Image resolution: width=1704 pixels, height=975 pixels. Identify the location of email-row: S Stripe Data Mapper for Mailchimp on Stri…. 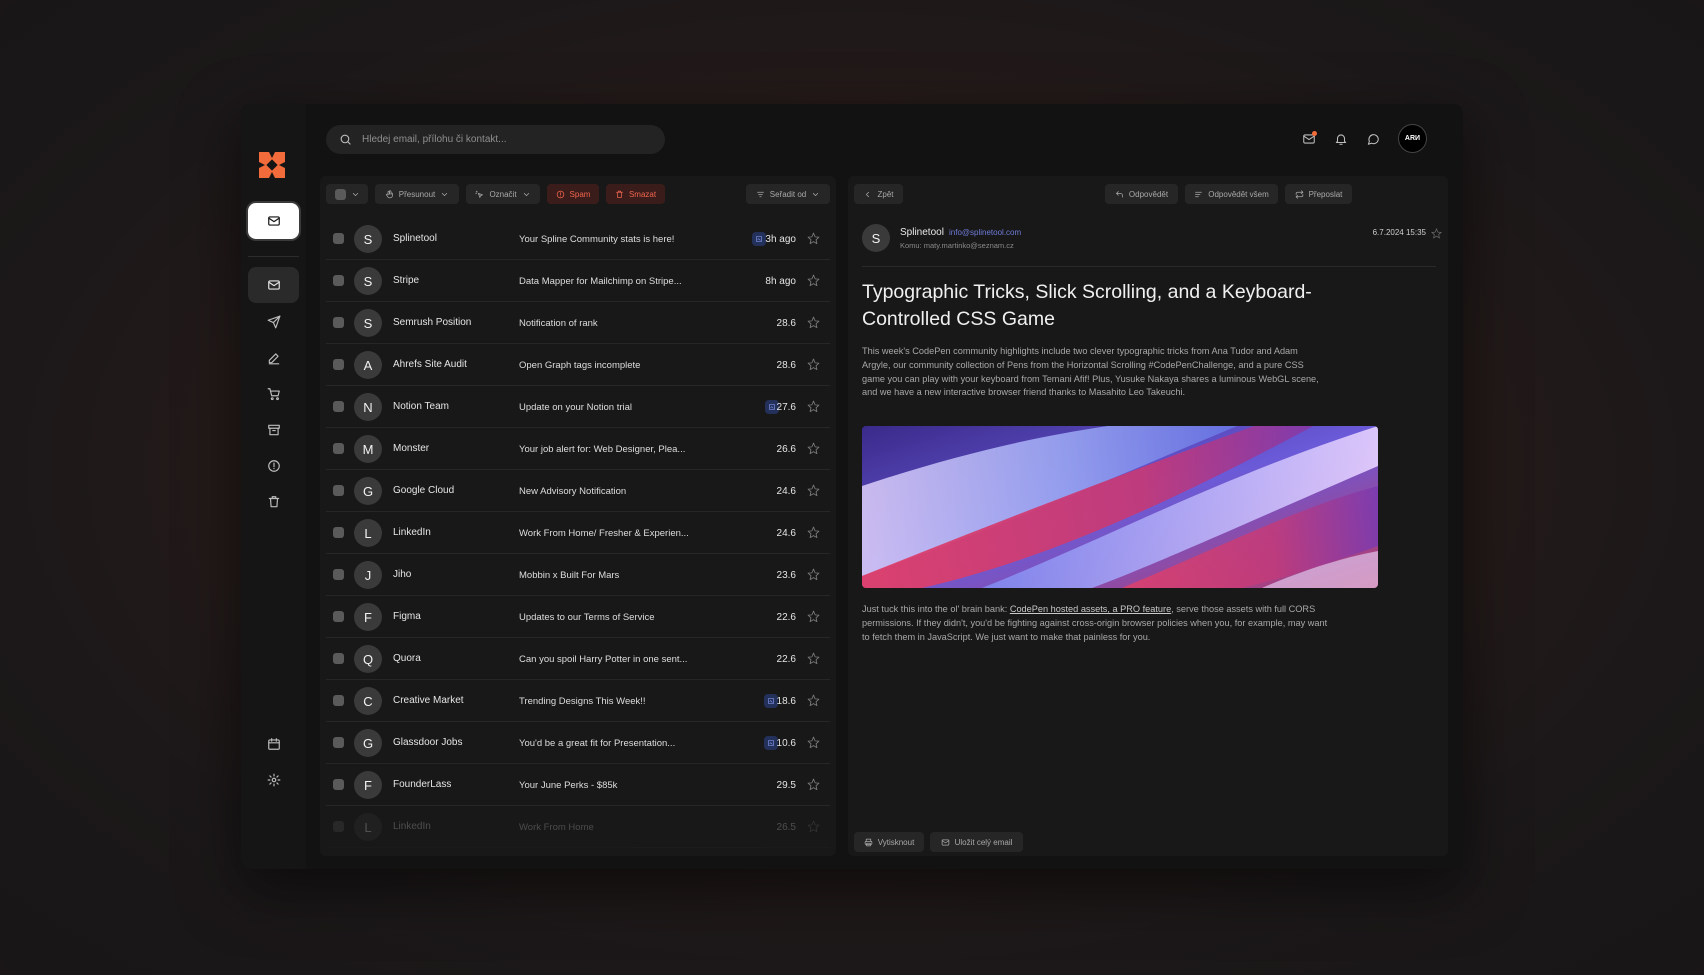
(578, 281).